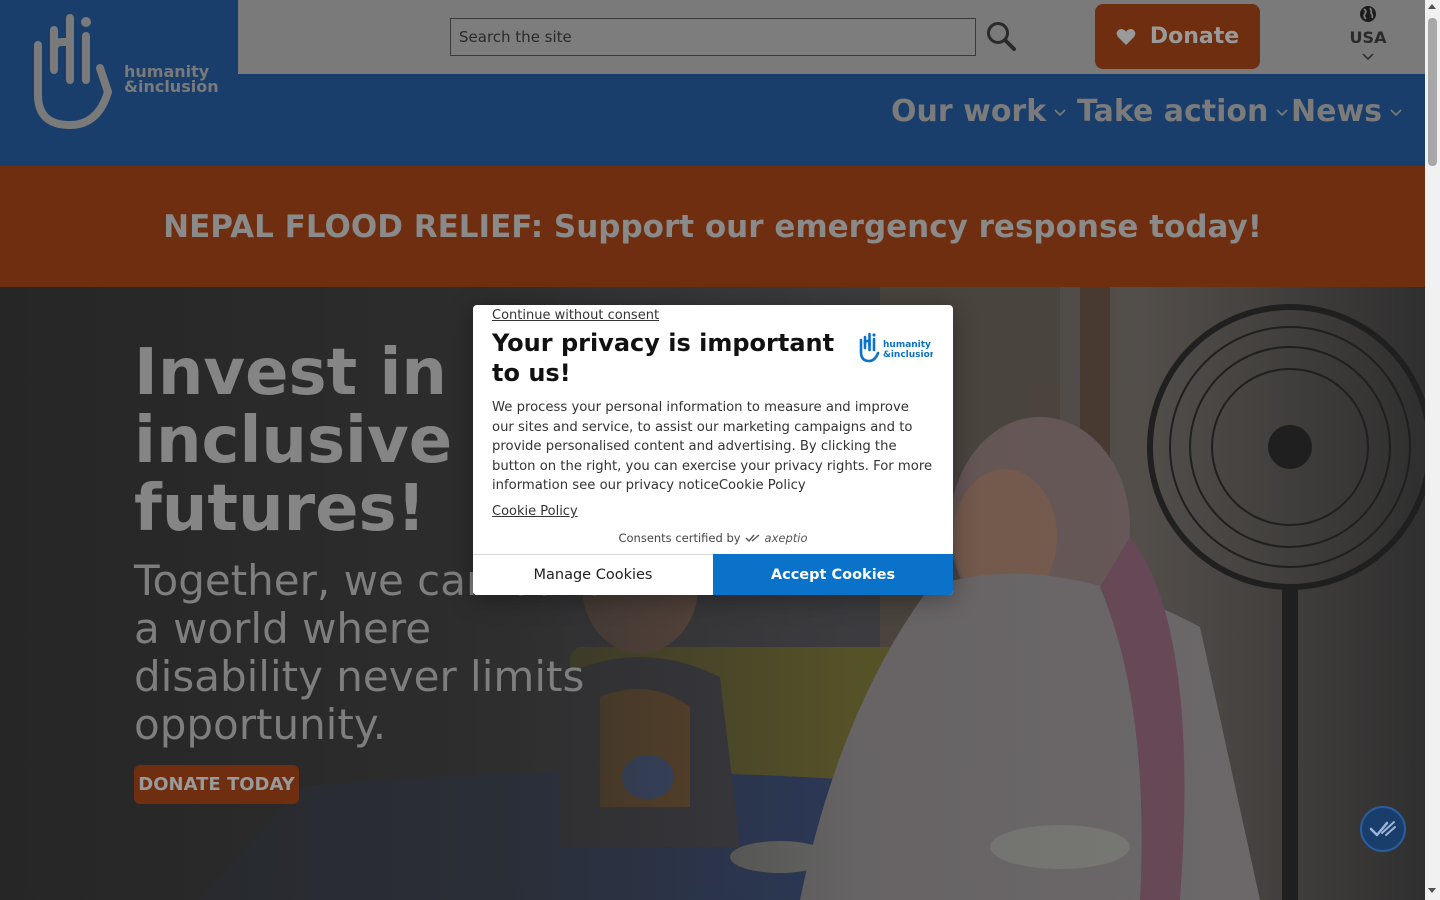  Describe the element at coordinates (663, 358) in the screenshot. I see `consent-title: Your privacy is important to us!` at that location.